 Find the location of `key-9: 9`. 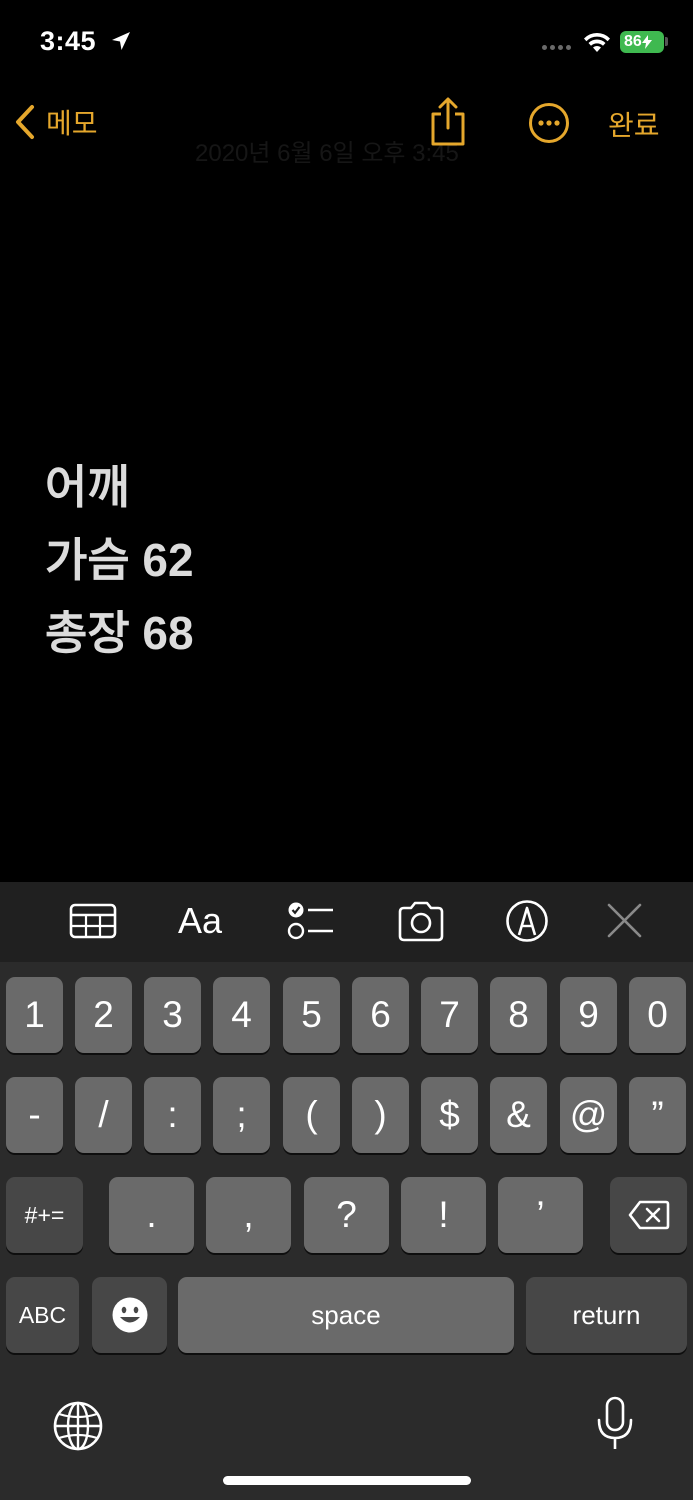

key-9: 9 is located at coordinates (588, 1015).